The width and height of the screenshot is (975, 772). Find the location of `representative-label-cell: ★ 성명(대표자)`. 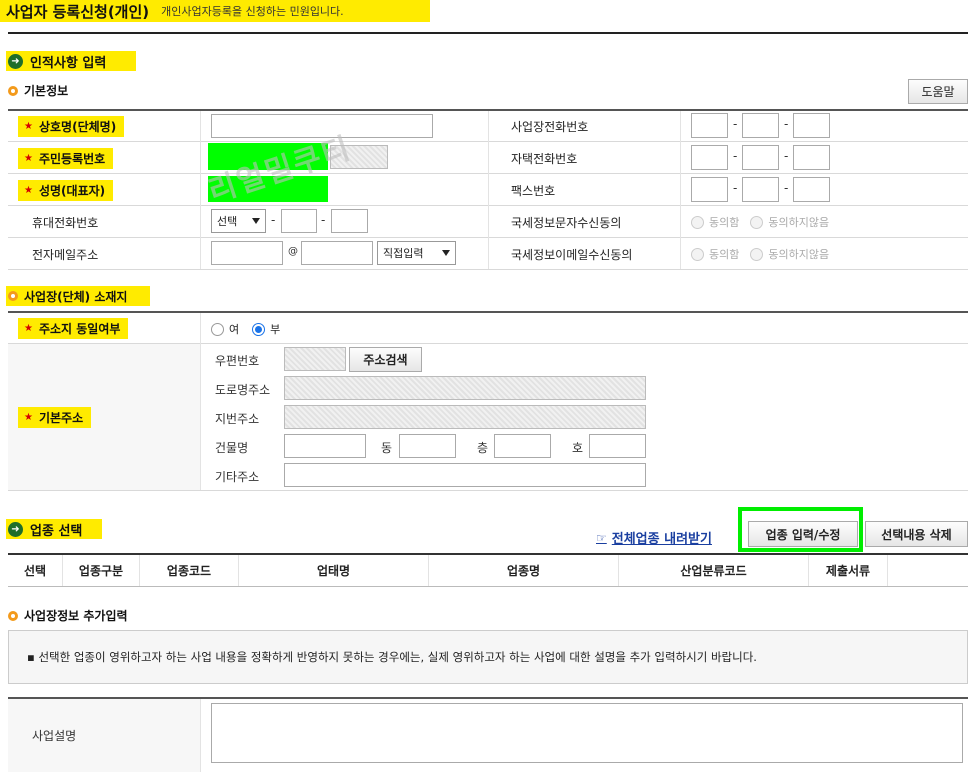

representative-label-cell: ★ 성명(대표자) is located at coordinates (61, 190).